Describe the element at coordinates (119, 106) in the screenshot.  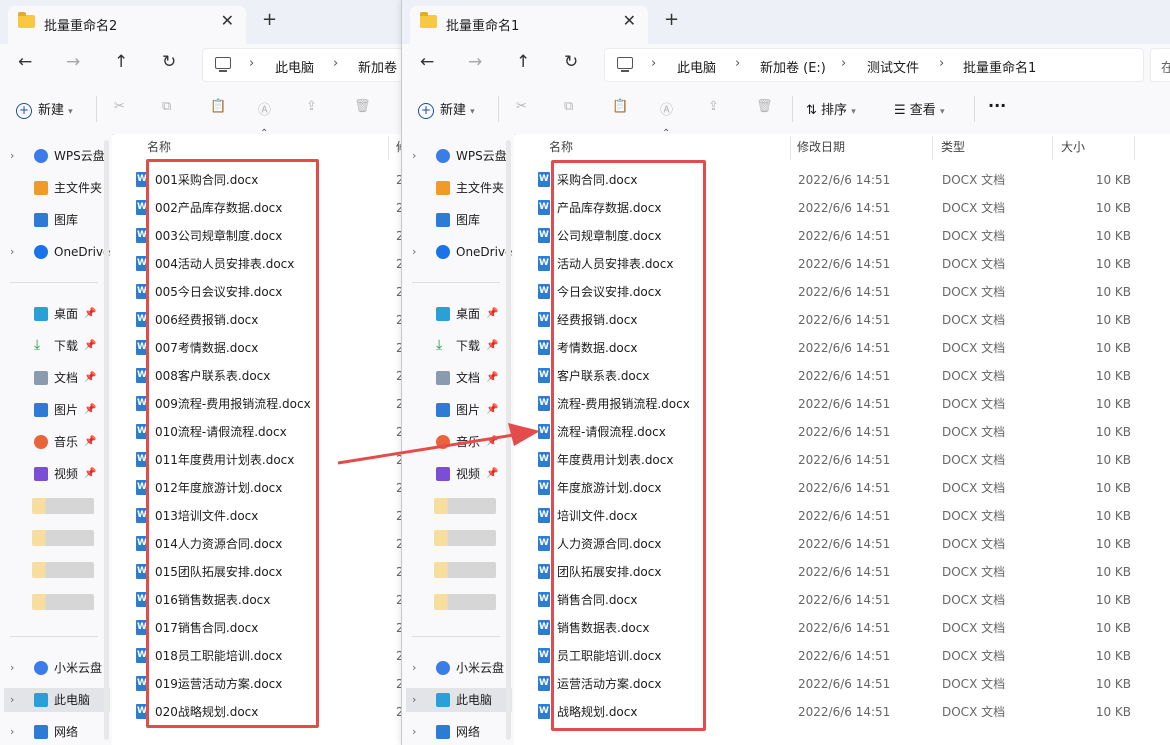
I see `cut-icon: ✂` at that location.